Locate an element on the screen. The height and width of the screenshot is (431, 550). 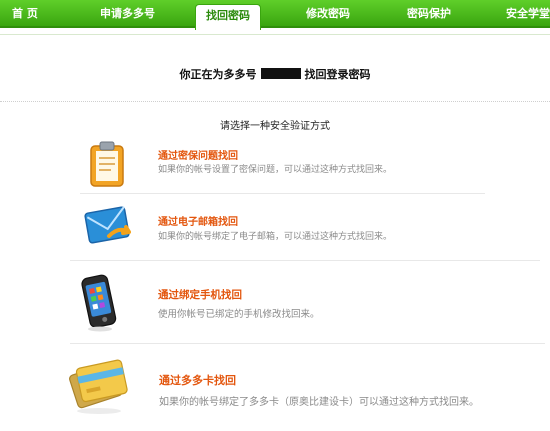
top-nav-bar: 首 页 申请多多号 找回密码 修改密码 密码保护 安全学堂 is located at coordinates (275, 15).